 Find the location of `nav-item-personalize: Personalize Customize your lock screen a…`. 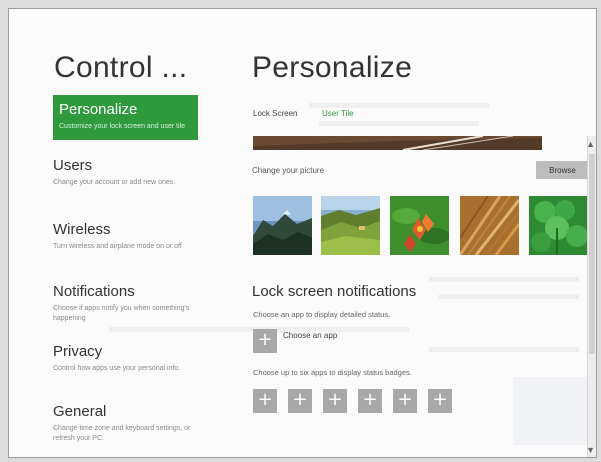

nav-item-personalize: Personalize Customize your lock screen a… is located at coordinates (125, 117).